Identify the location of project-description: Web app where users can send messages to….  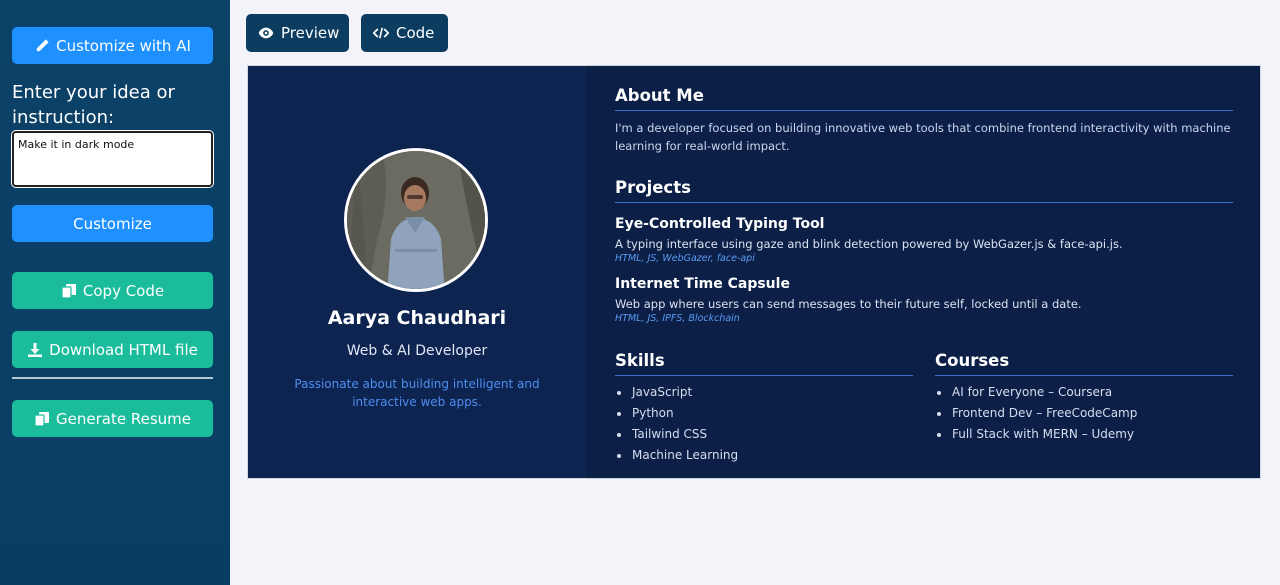
(848, 304).